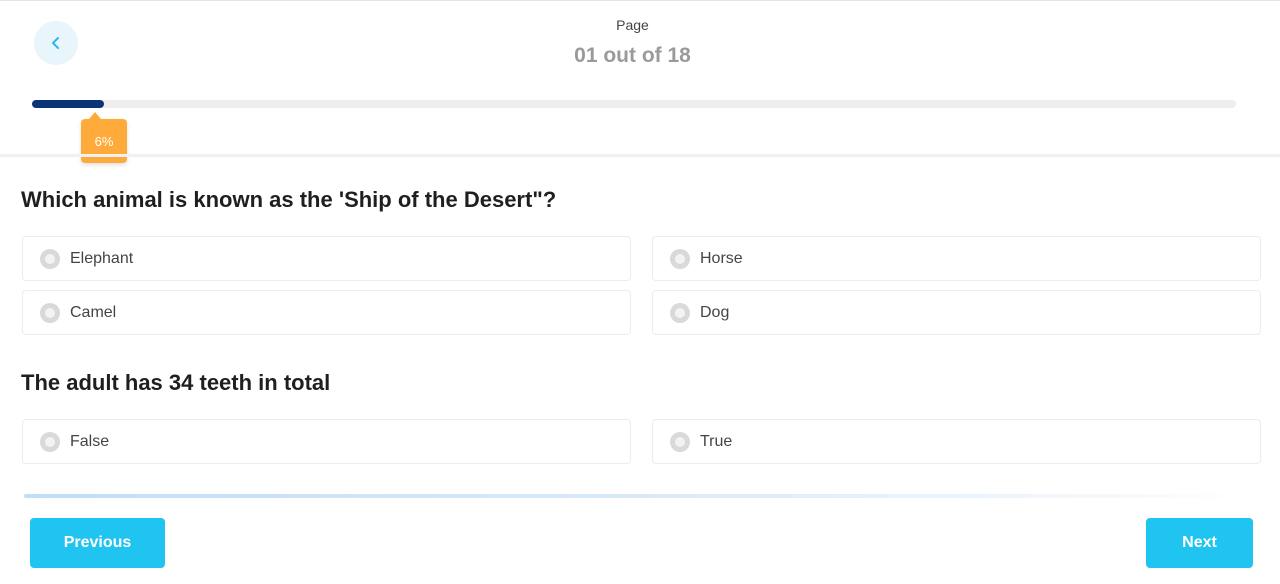 The height and width of the screenshot is (584, 1280). Describe the element at coordinates (326, 258) in the screenshot. I see `answer-option-elephant: Elephant` at that location.